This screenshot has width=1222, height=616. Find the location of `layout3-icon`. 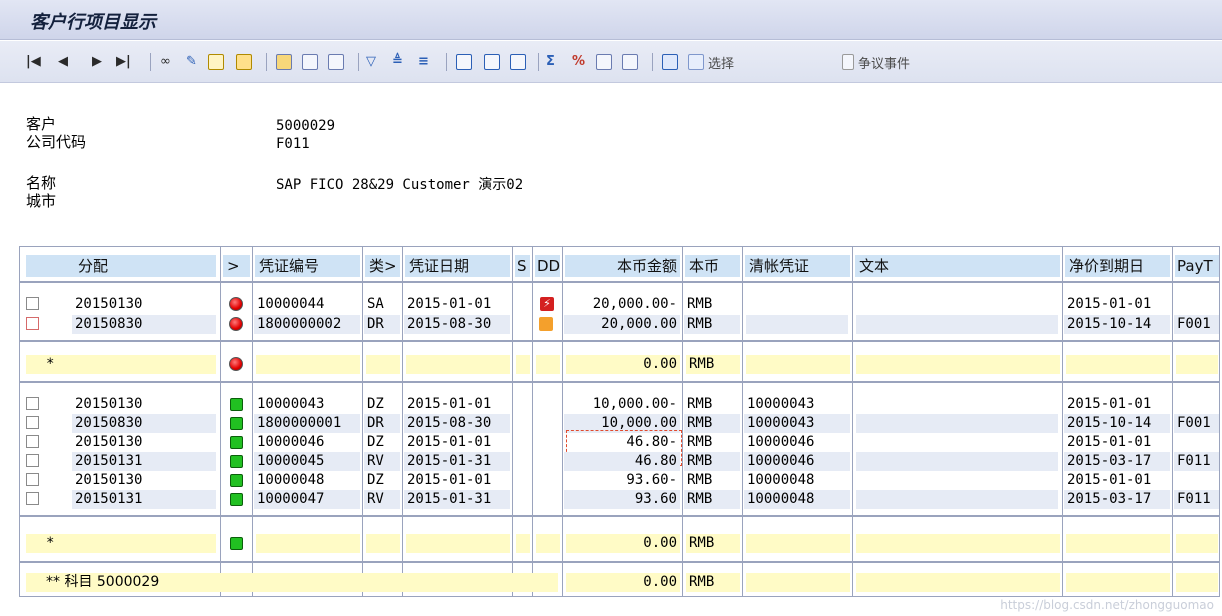

layout3-icon is located at coordinates (518, 62).